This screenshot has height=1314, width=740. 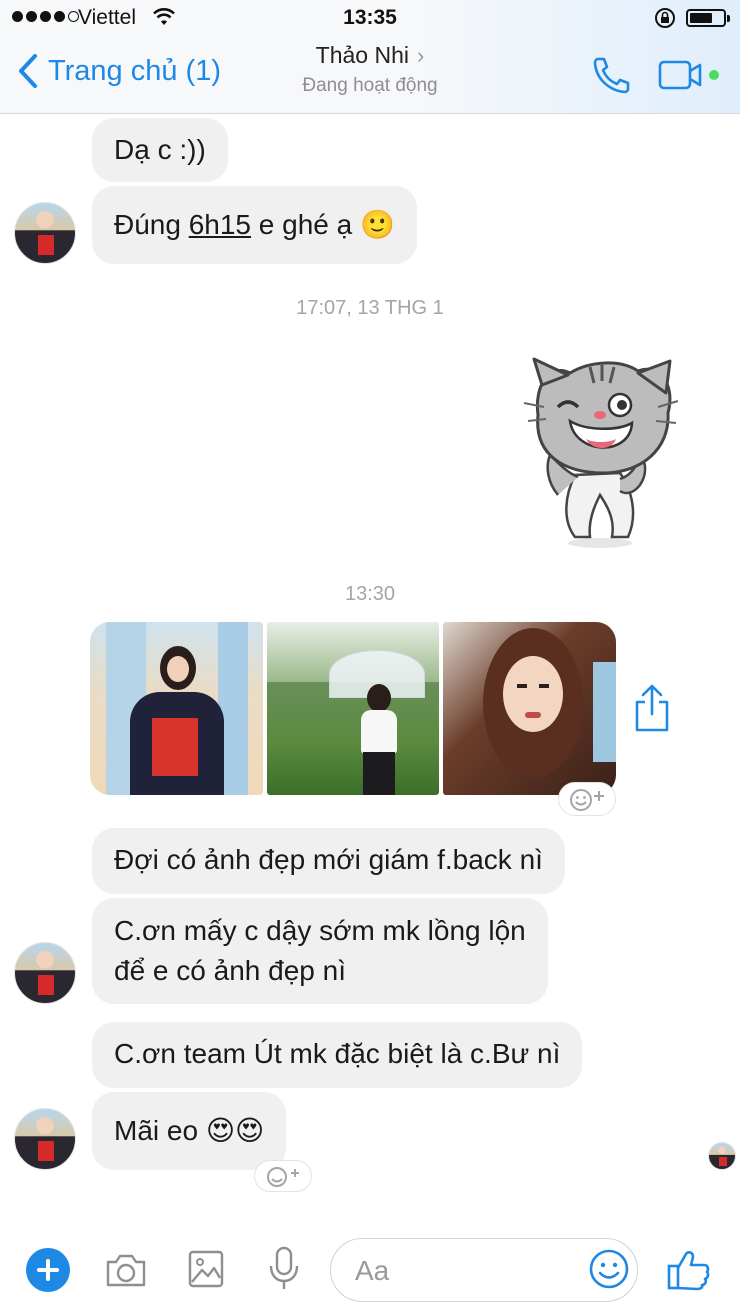 I want to click on message-text: Đợi có ảnh đẹp mới giám f.back nì, so click(x=328, y=859).